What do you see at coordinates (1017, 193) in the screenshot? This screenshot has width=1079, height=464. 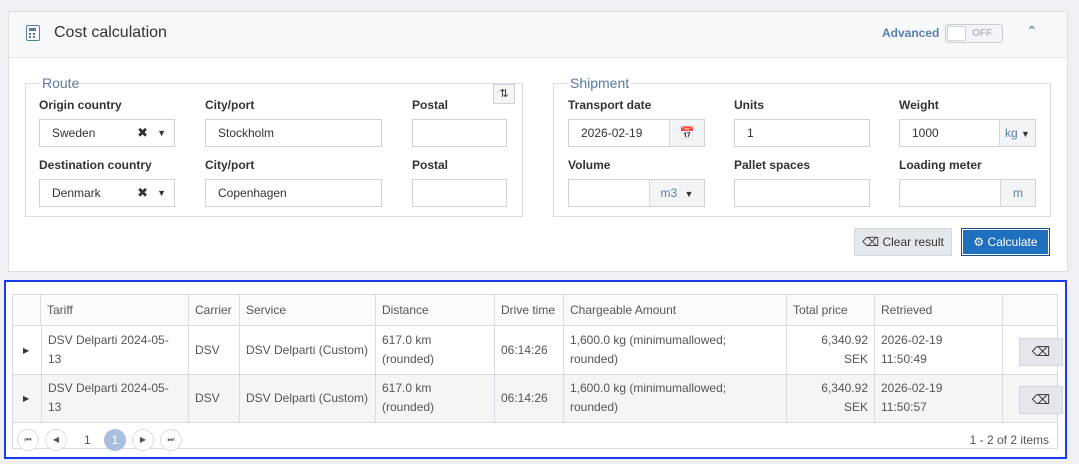 I see `loading-meter-unit: m` at bounding box center [1017, 193].